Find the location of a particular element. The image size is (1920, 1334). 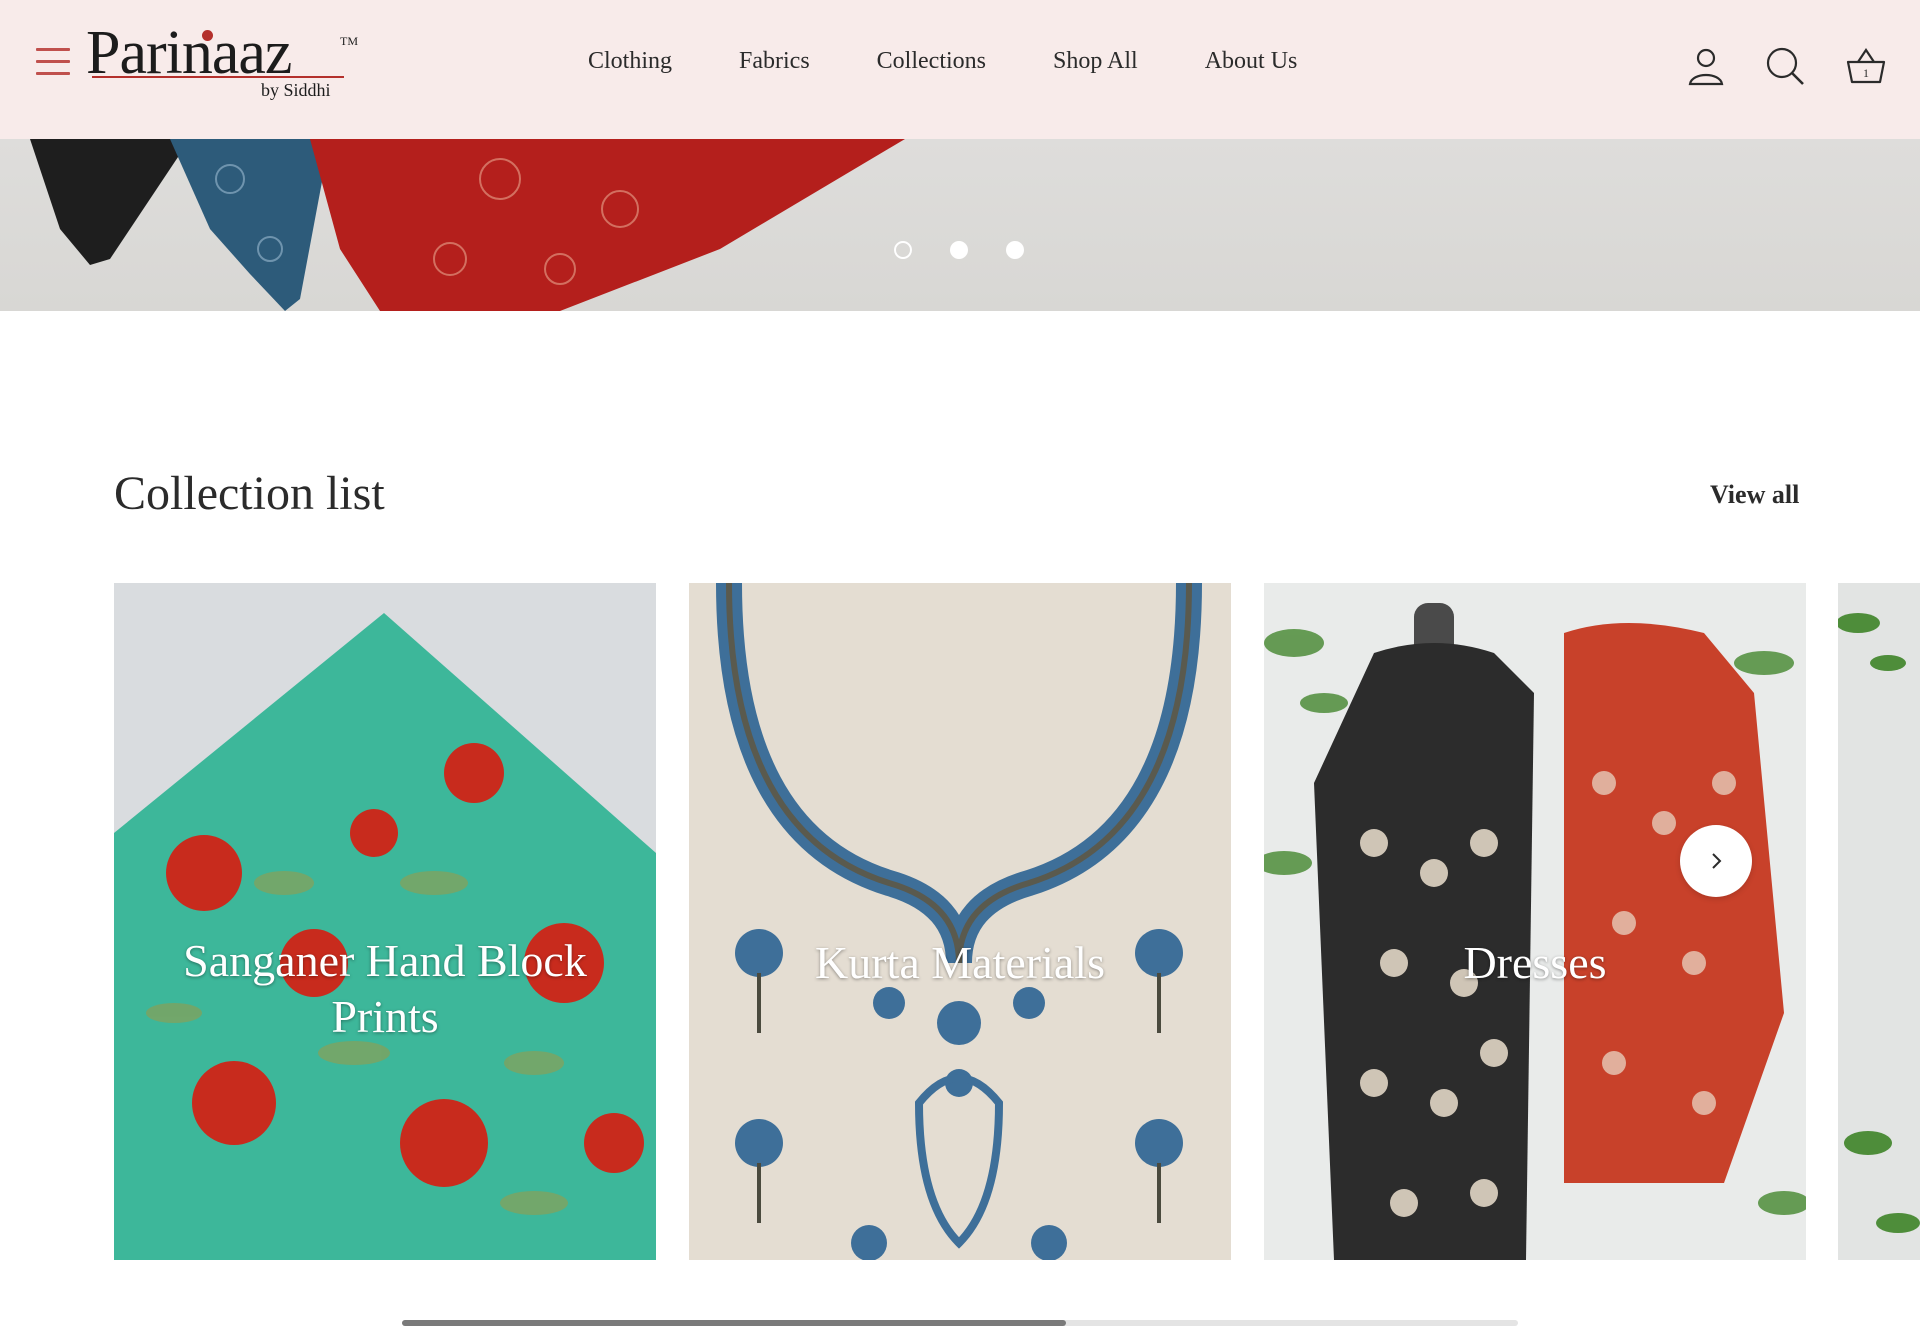

carousel-next-button is located at coordinates (1716, 861).